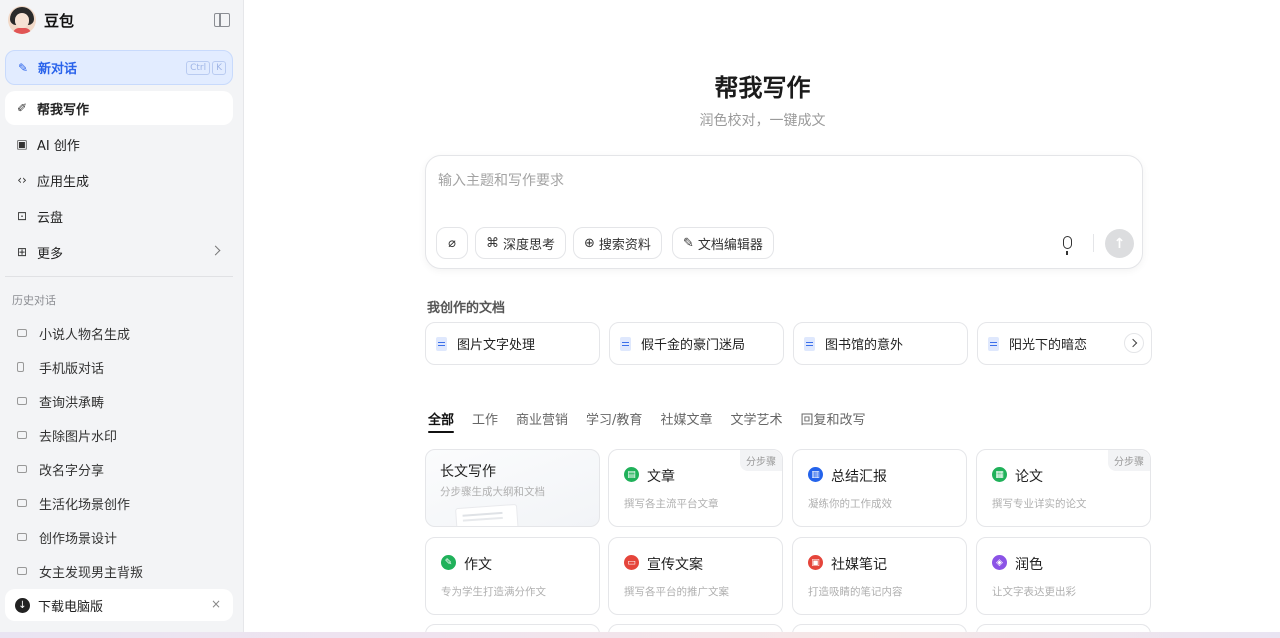  What do you see at coordinates (589, 243) in the screenshot?
I see `globe-icon: ⊕` at bounding box center [589, 243].